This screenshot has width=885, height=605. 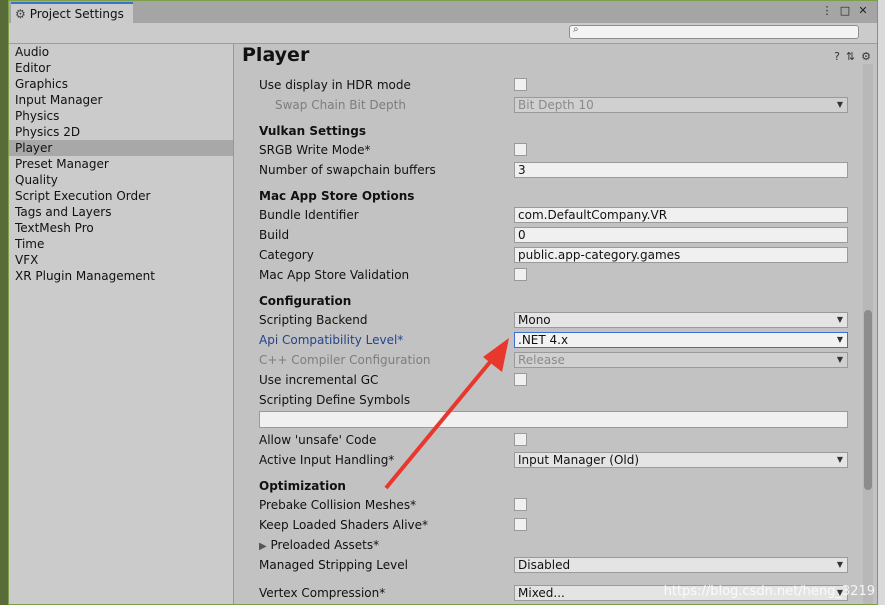 What do you see at coordinates (769, 591) in the screenshot?
I see `watermark: https://blog.csdn.net/heng_3219` at bounding box center [769, 591].